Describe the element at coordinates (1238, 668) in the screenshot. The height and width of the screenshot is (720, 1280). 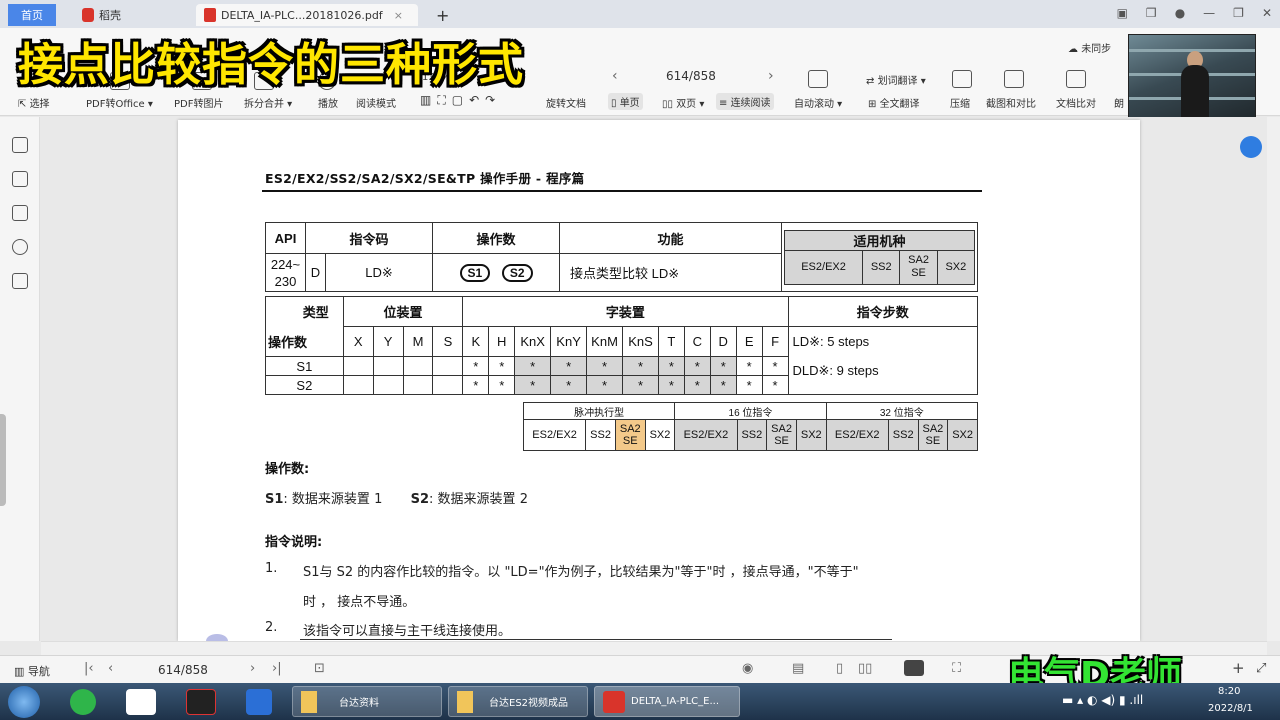
I see `zoom-in-icon: +` at that location.